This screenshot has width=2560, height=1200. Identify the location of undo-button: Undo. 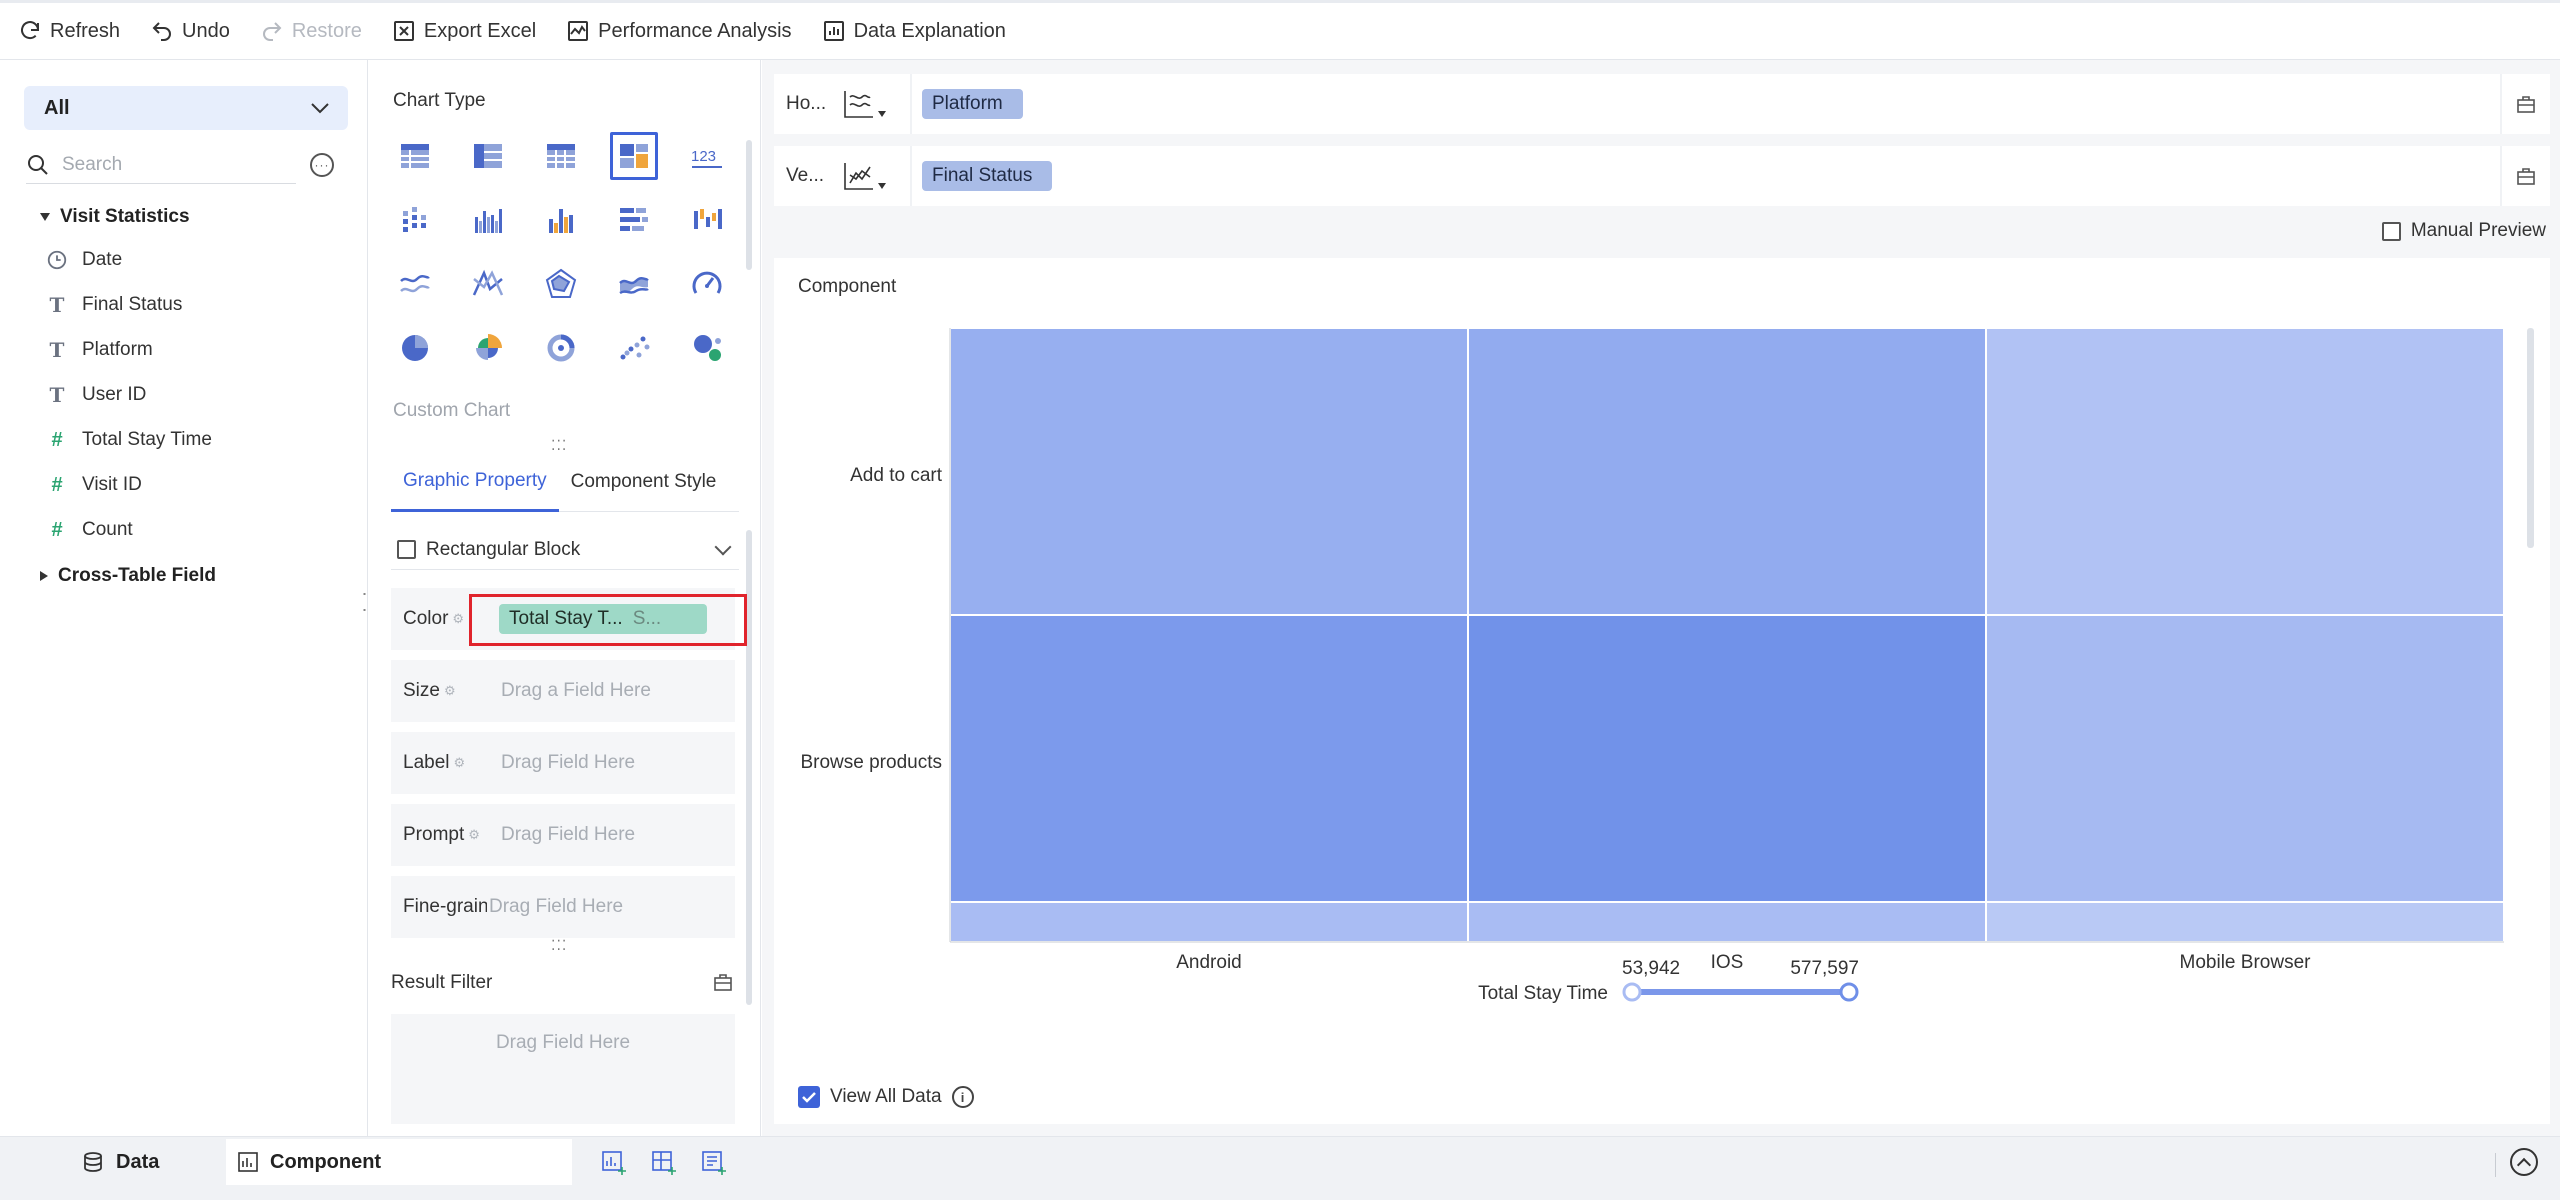
(190, 31).